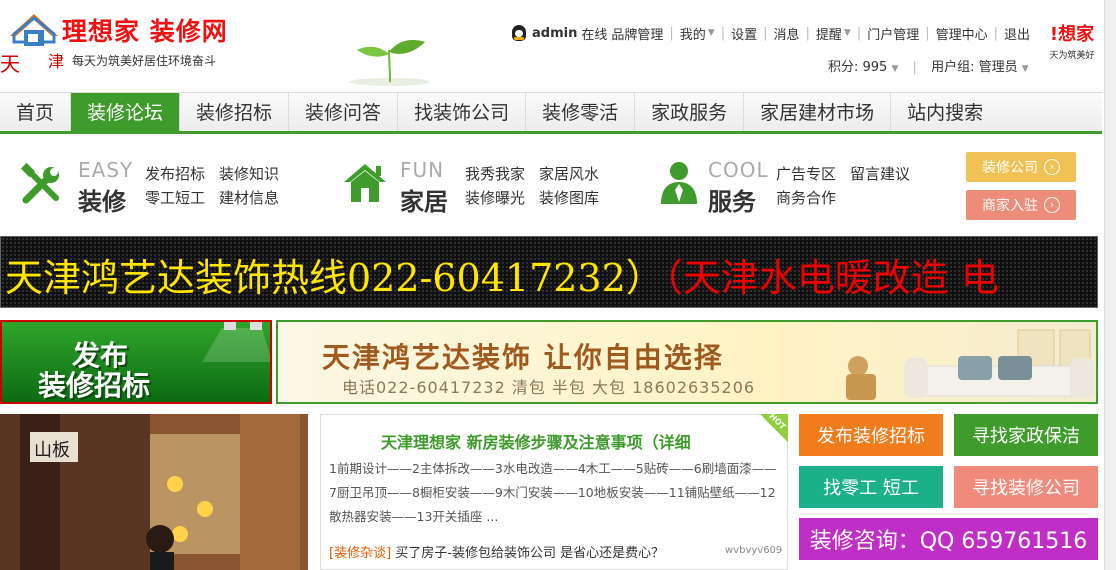 This screenshot has height=570, width=1116. I want to click on merchant-join-button: 商家入驻 ›, so click(1021, 205).